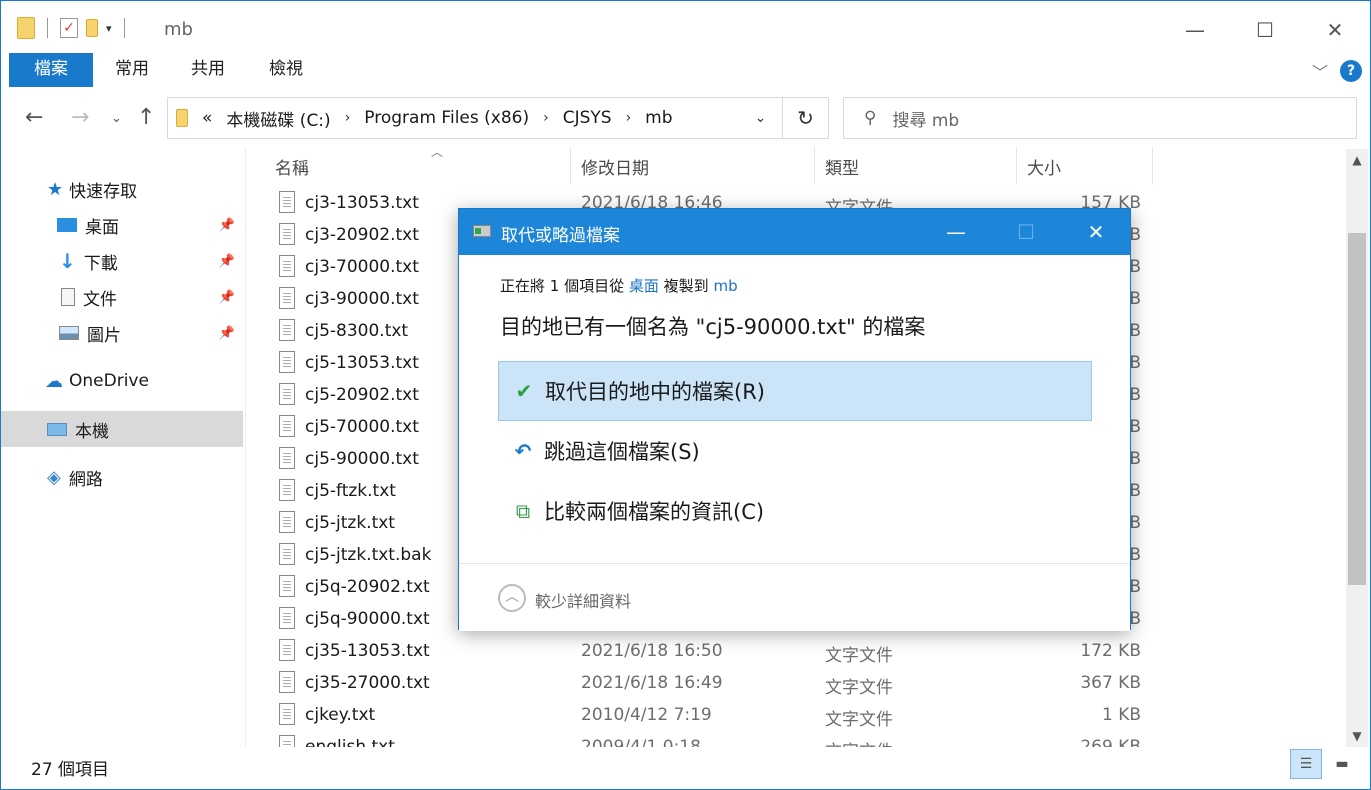 Image resolution: width=1371 pixels, height=790 pixels. Describe the element at coordinates (350, 491) in the screenshot. I see `file-name: cj5-ftzk.txt` at that location.